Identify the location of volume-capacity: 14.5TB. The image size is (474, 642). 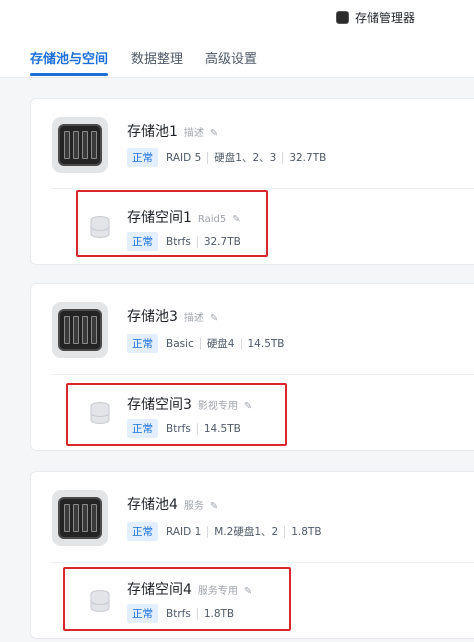
(221, 428).